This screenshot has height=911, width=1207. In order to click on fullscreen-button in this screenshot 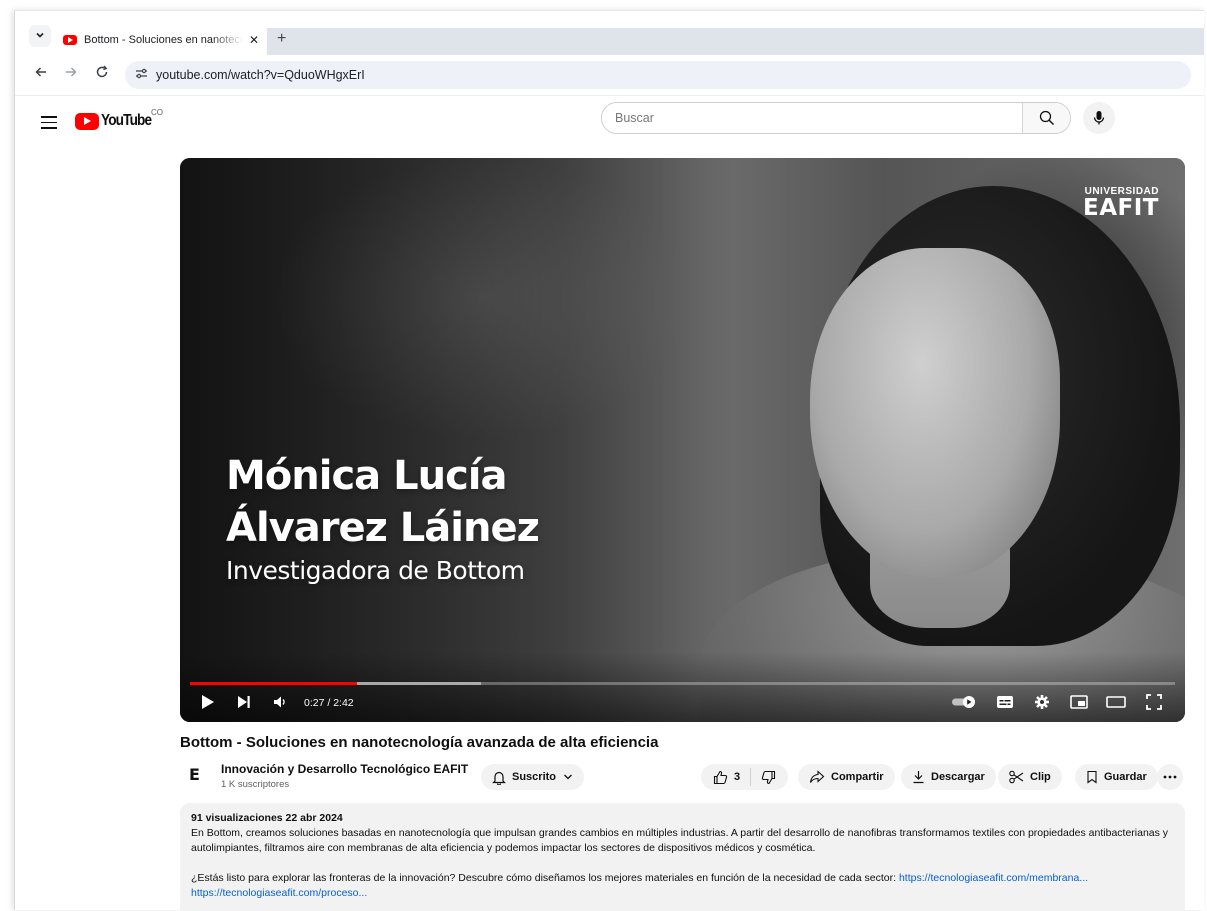, I will do `click(1154, 702)`.